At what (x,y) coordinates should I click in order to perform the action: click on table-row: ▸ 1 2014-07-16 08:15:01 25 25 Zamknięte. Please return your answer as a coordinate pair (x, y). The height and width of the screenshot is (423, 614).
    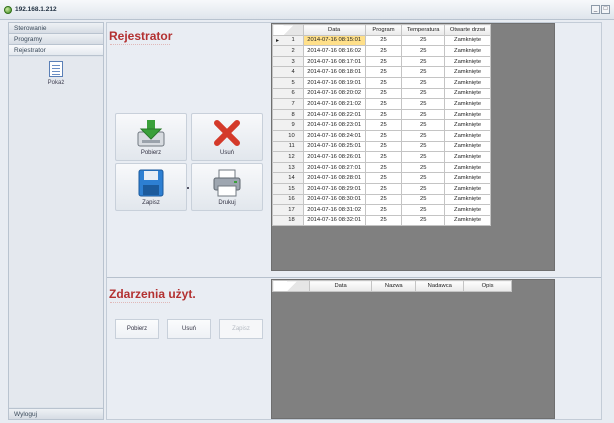
    Looking at the image, I should click on (381, 40).